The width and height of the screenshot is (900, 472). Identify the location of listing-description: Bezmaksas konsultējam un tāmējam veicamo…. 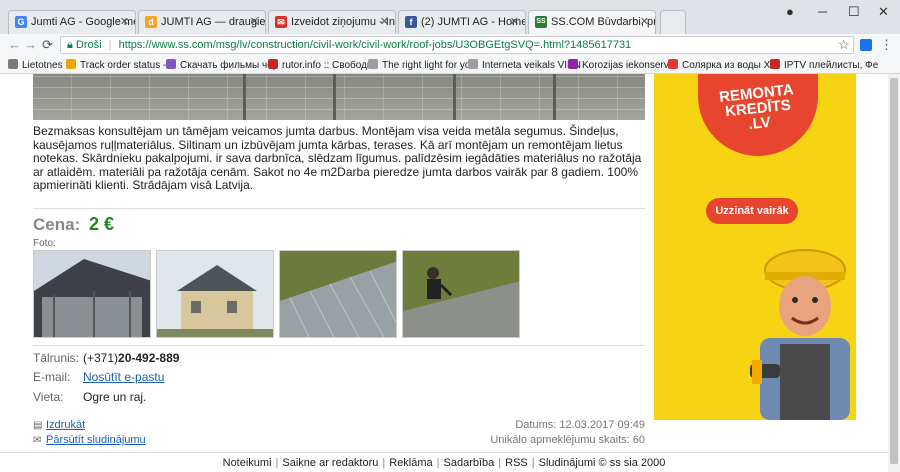
(337, 158).